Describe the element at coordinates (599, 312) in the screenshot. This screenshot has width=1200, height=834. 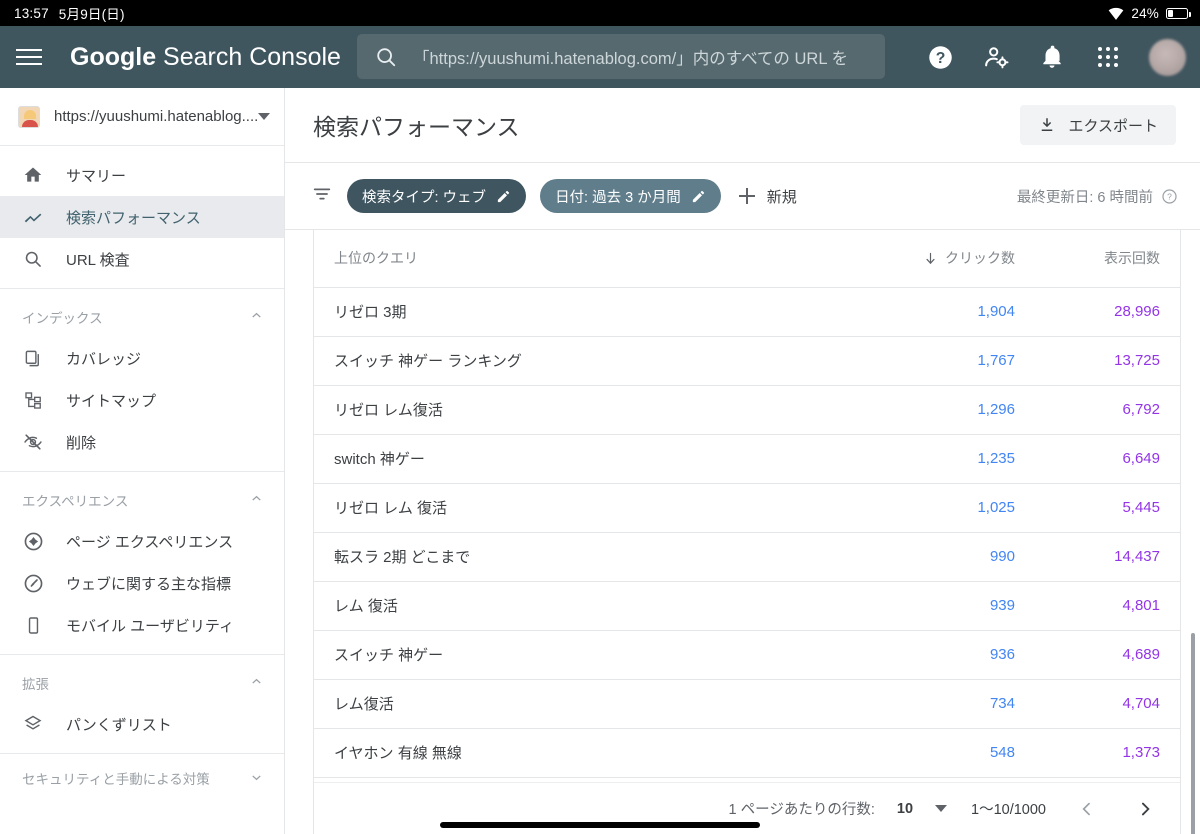
I see `cell-query: リゼロ 3期` at that location.